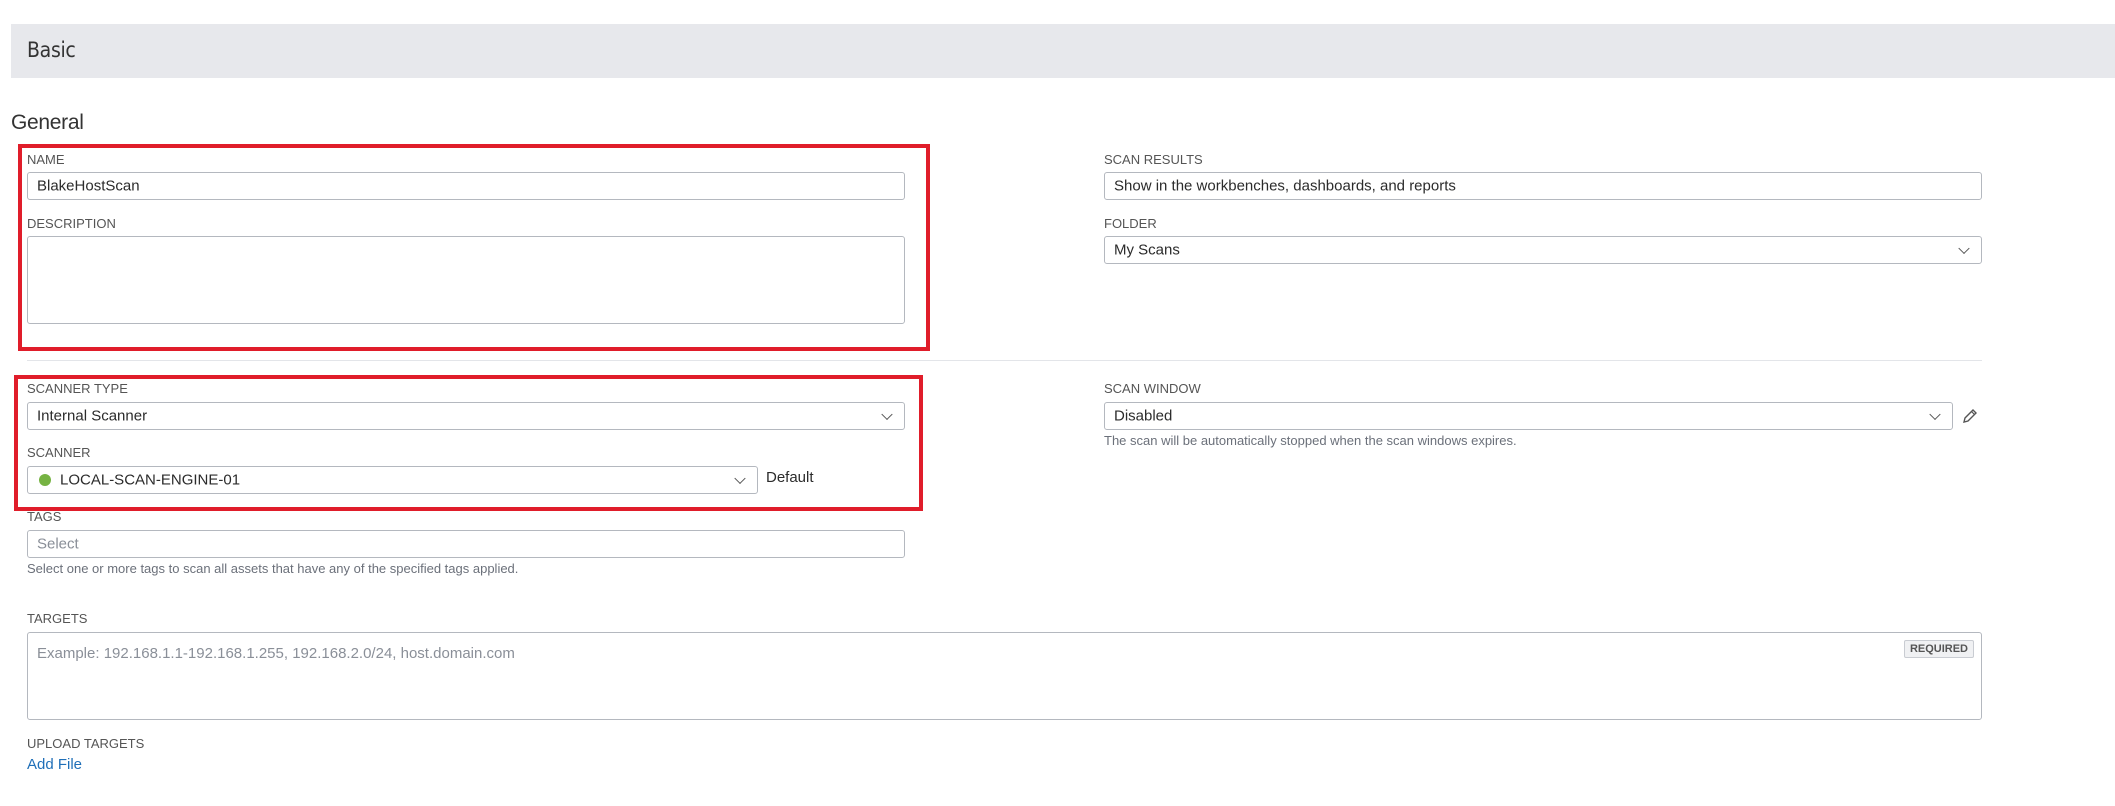 The height and width of the screenshot is (806, 2115). Describe the element at coordinates (1004, 360) in the screenshot. I see `divider` at that location.